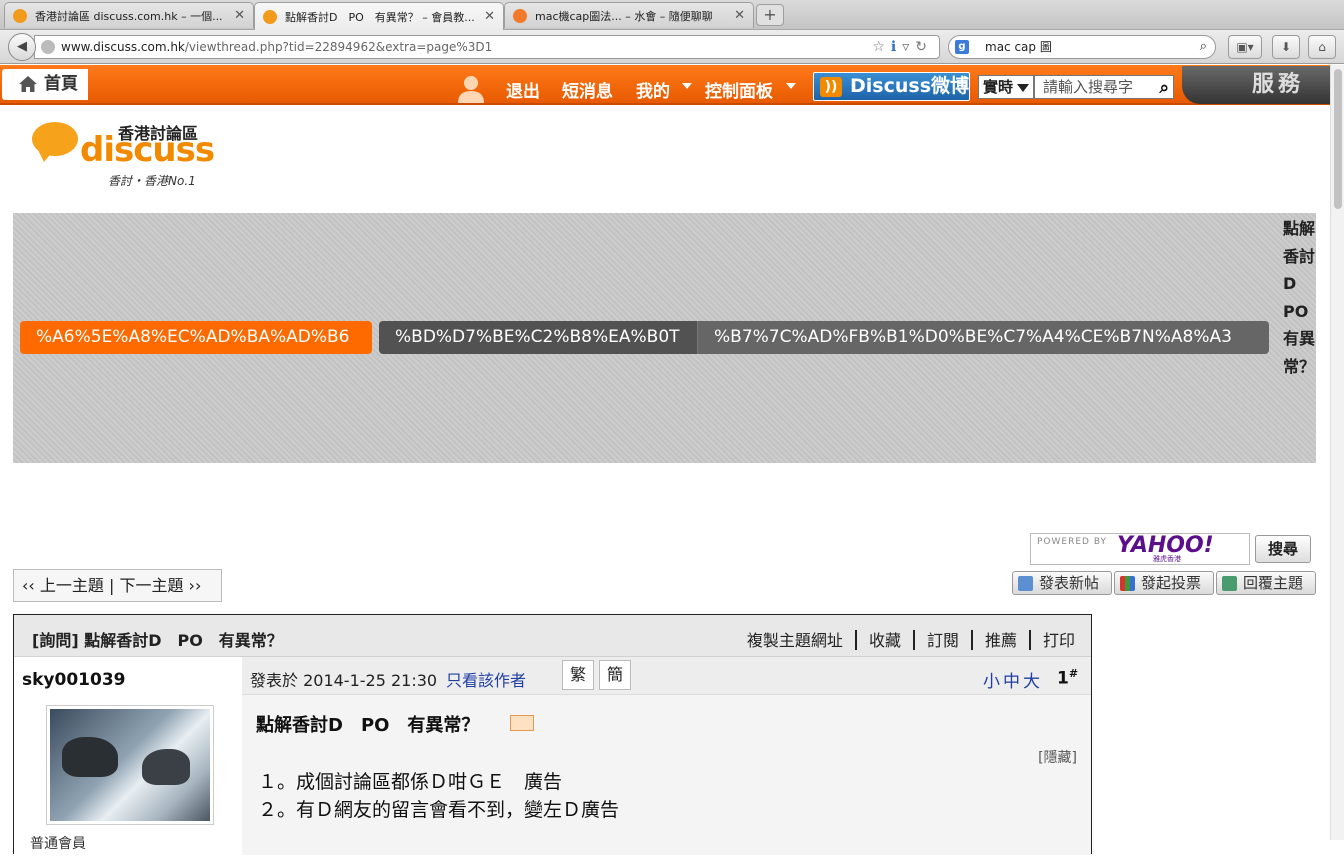 The height and width of the screenshot is (857, 1344). I want to click on back-button: ◀, so click(22, 47).